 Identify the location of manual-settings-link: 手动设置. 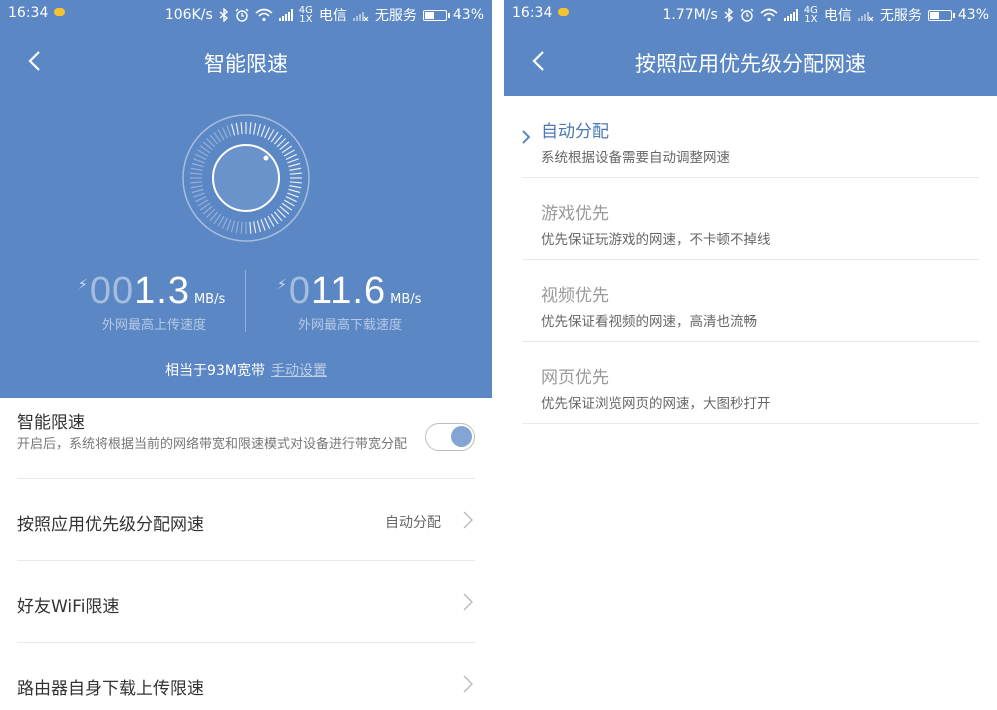
(299, 371).